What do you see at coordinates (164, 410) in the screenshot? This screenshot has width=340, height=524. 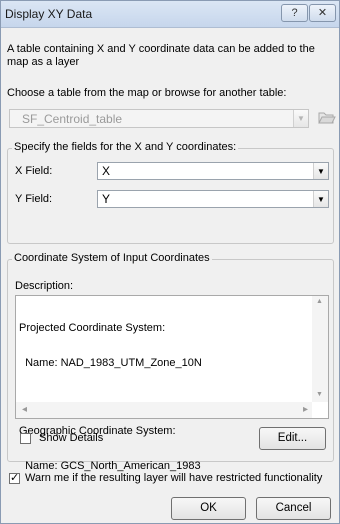 I see `horizontal-scrollbar: ◂ ▸` at bounding box center [164, 410].